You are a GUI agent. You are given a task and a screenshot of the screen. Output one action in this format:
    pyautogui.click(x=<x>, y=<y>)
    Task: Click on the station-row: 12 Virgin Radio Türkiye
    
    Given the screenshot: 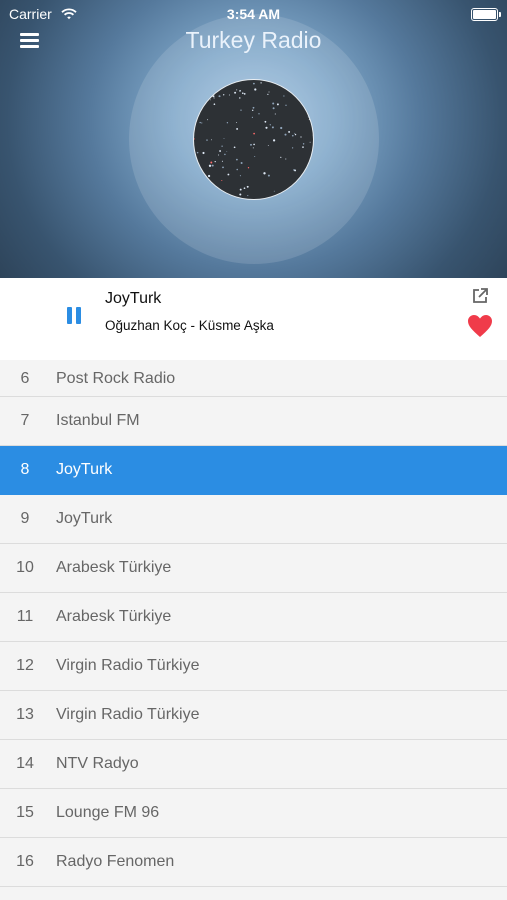 What is the action you would take?
    pyautogui.click(x=253, y=666)
    